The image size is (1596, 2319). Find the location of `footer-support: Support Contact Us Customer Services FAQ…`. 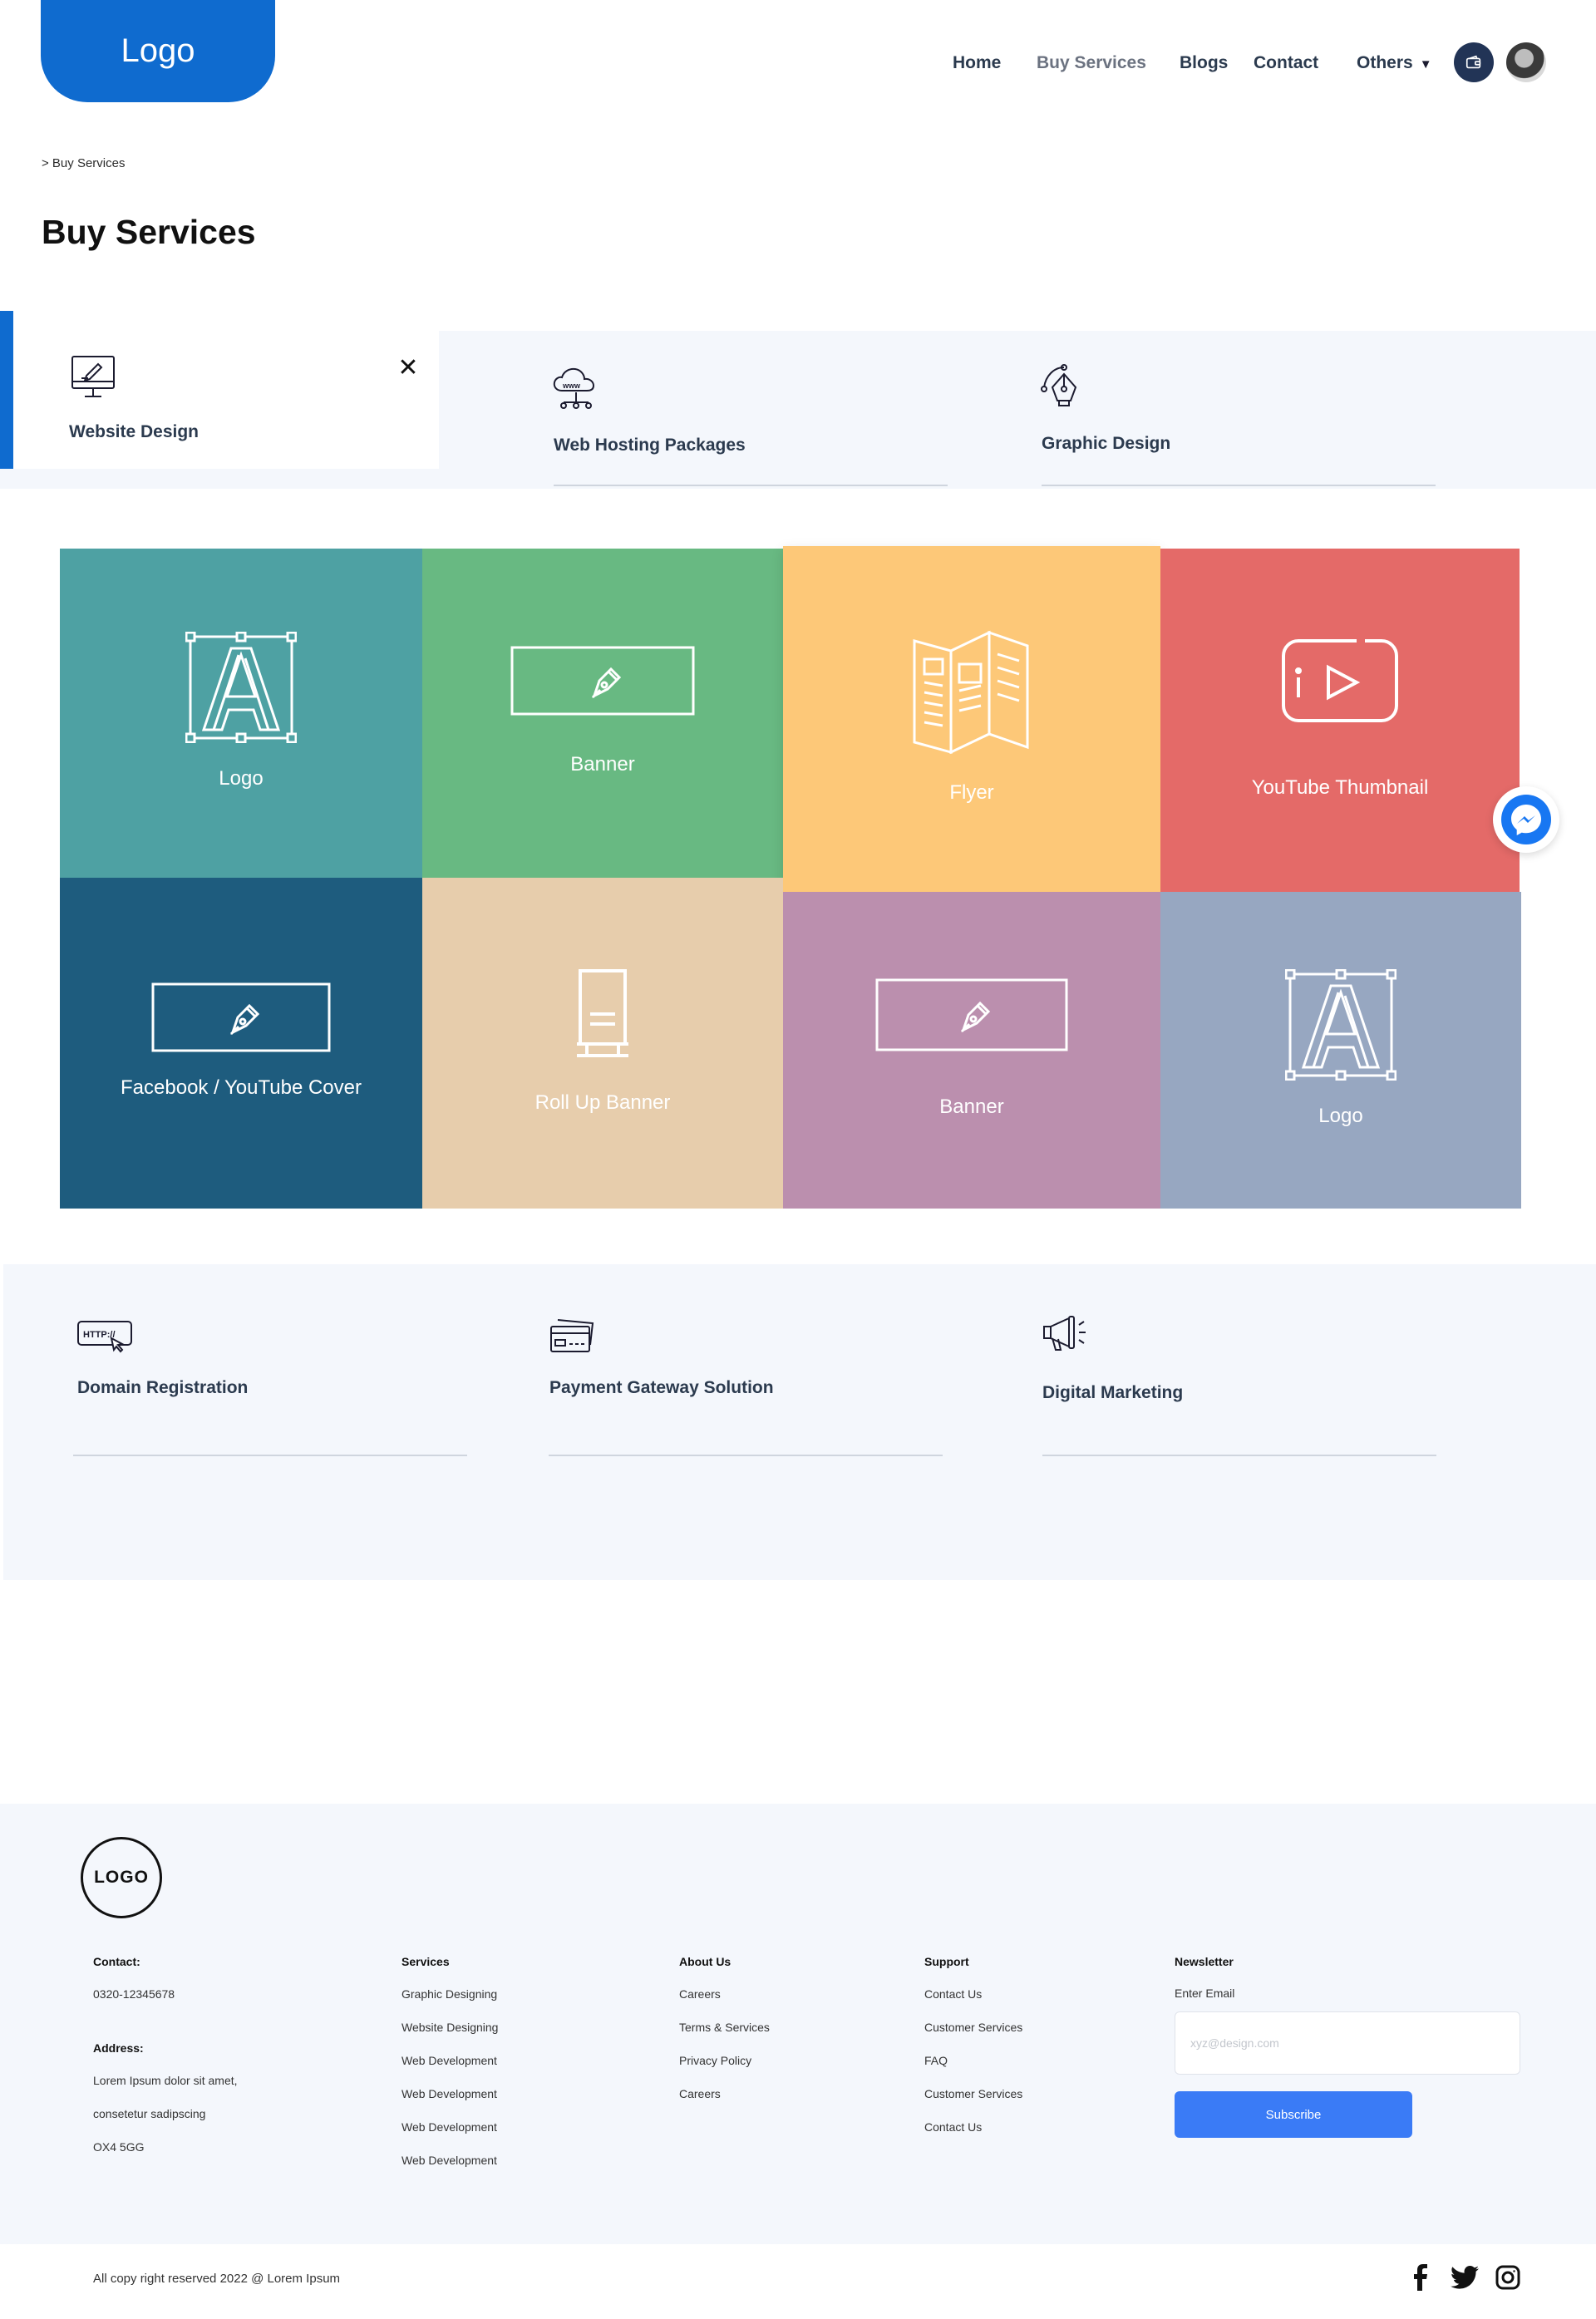

footer-support: Support Contact Us Customer Services FAQ… is located at coordinates (973, 2054).